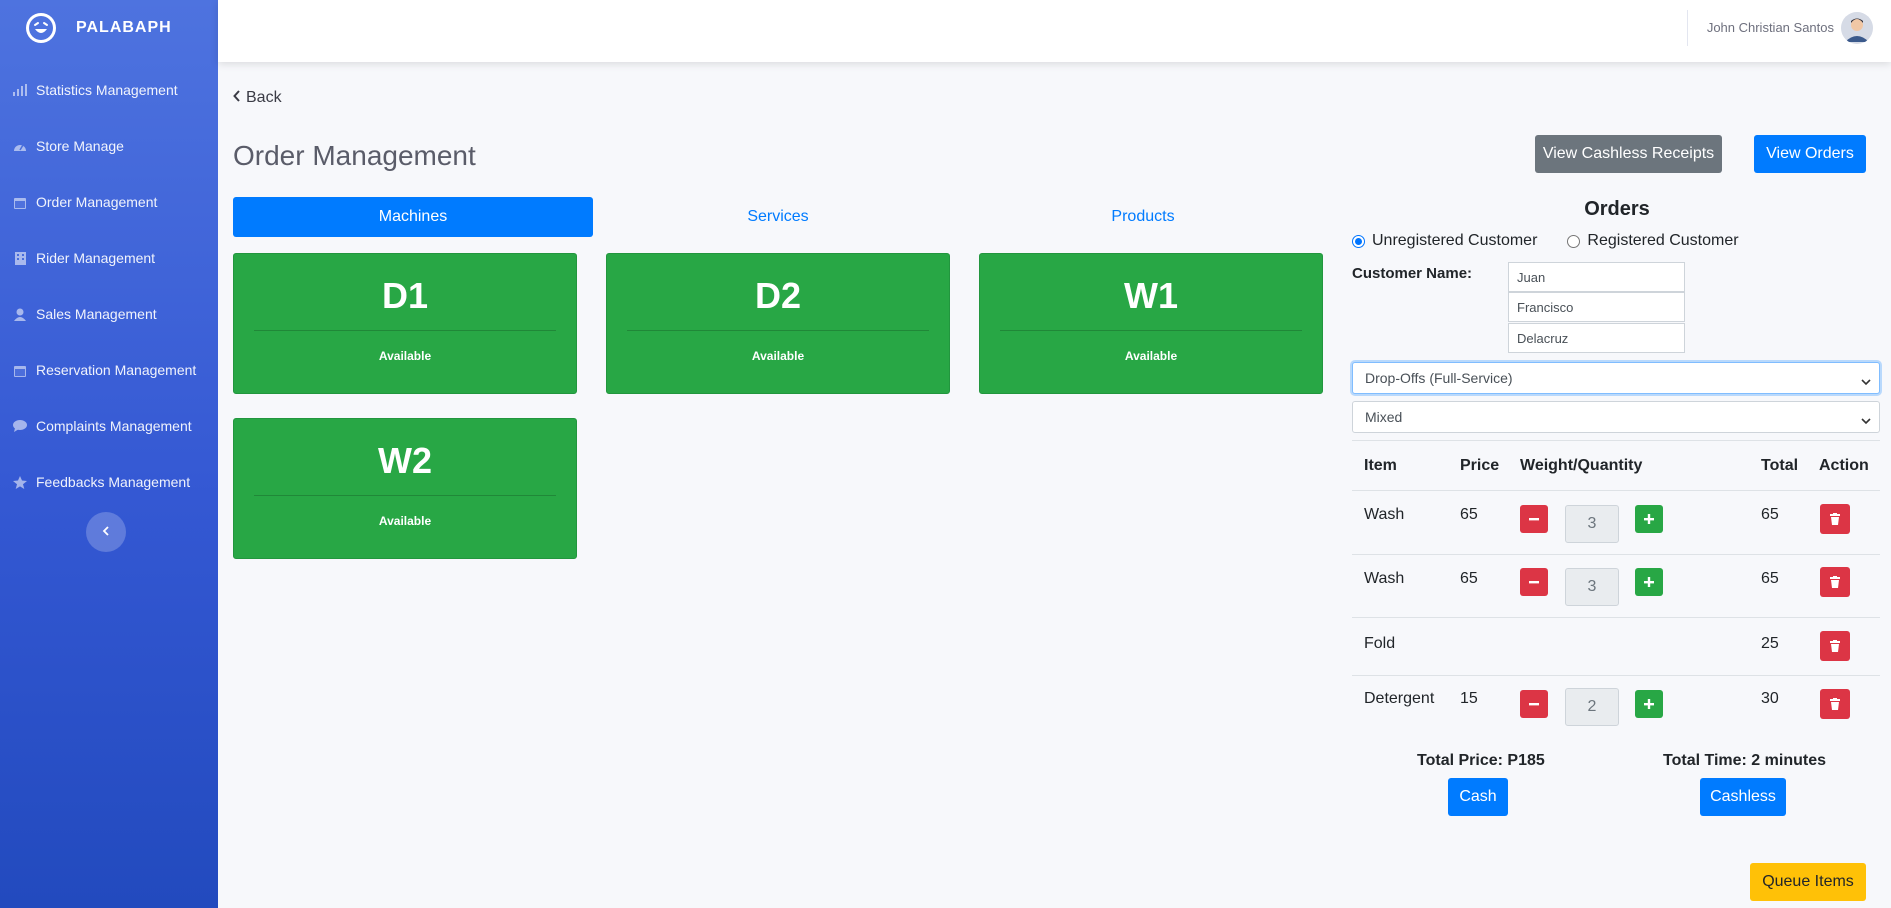  Describe the element at coordinates (1780, 465) in the screenshot. I see `column-header-total: Total` at that location.